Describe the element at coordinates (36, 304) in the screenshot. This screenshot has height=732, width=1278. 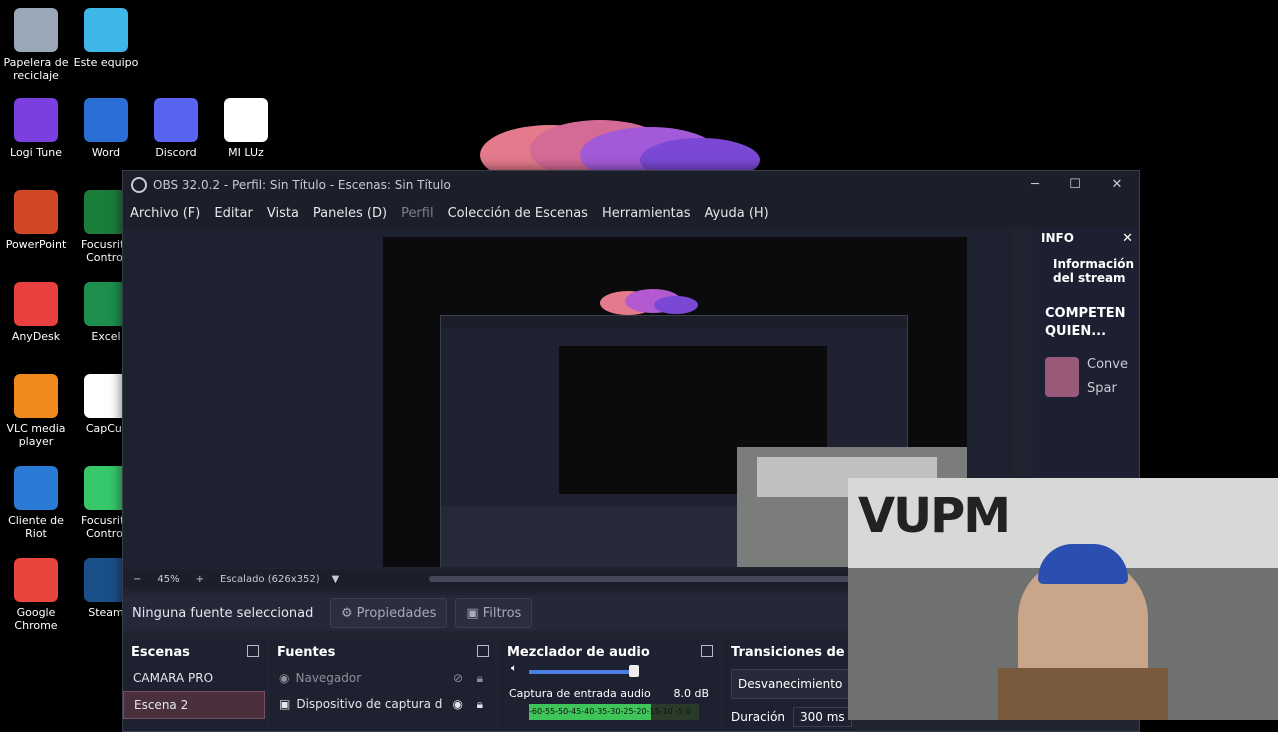
I see `anydesk-icon` at that location.